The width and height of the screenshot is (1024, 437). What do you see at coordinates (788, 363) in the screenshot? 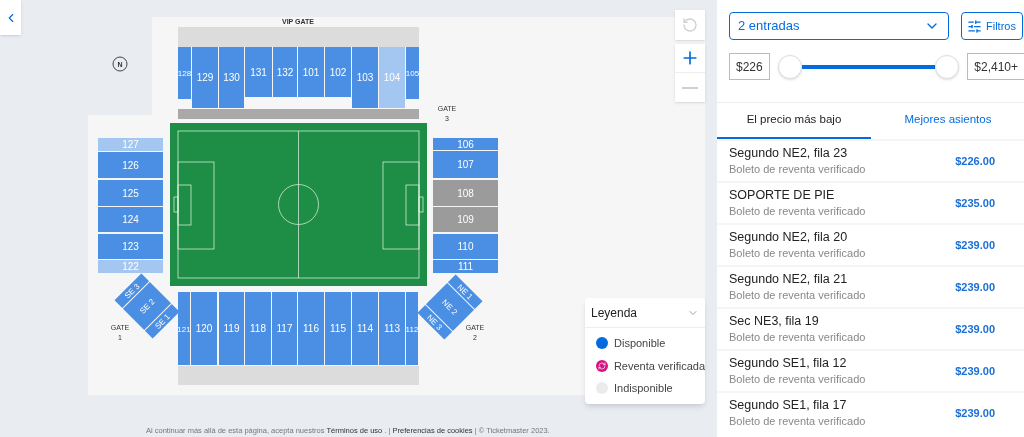
I see `listing-title: Segundo SE1, fila 12` at bounding box center [788, 363].